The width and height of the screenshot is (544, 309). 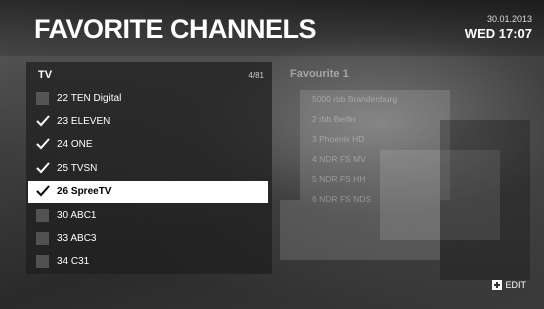 What do you see at coordinates (175, 29) in the screenshot?
I see `page-title: FAVORITE CHANNELS` at bounding box center [175, 29].